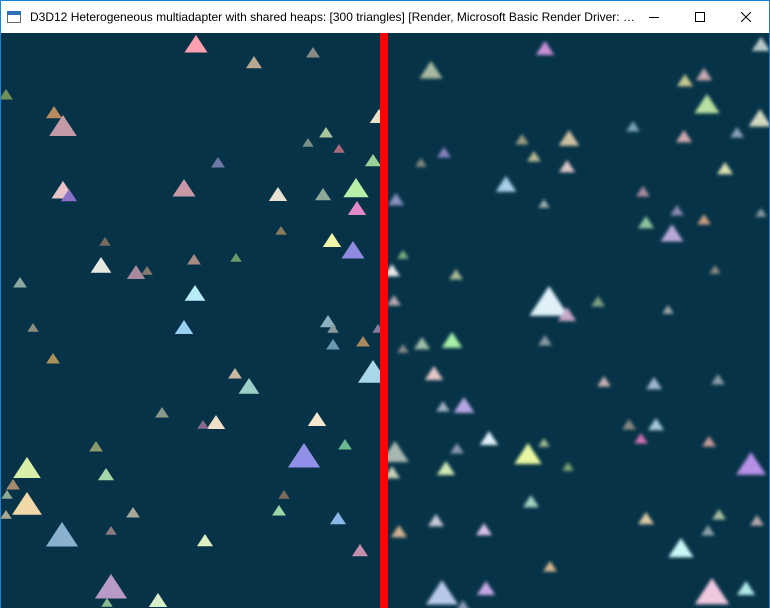 The height and width of the screenshot is (608, 770). I want to click on app-icon, so click(14, 17).